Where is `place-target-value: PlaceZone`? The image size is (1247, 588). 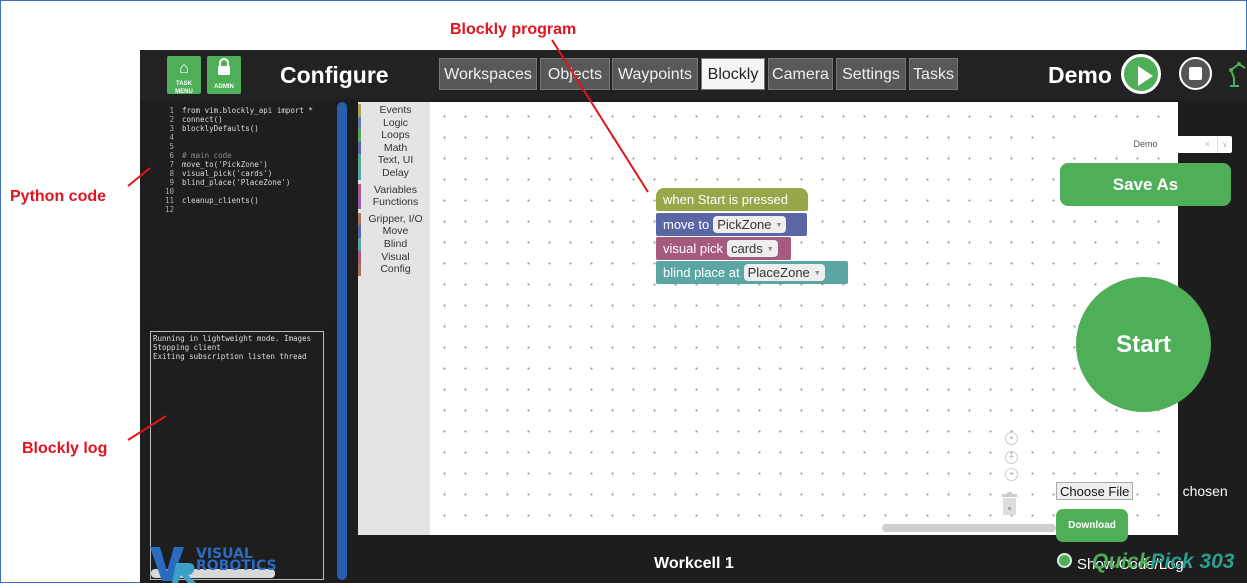 place-target-value: PlaceZone is located at coordinates (778, 272).